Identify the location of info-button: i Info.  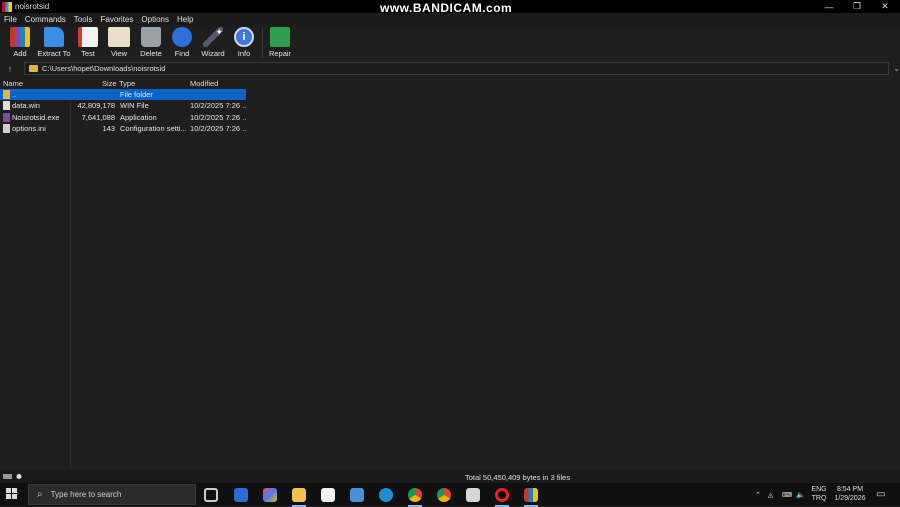
(244, 44).